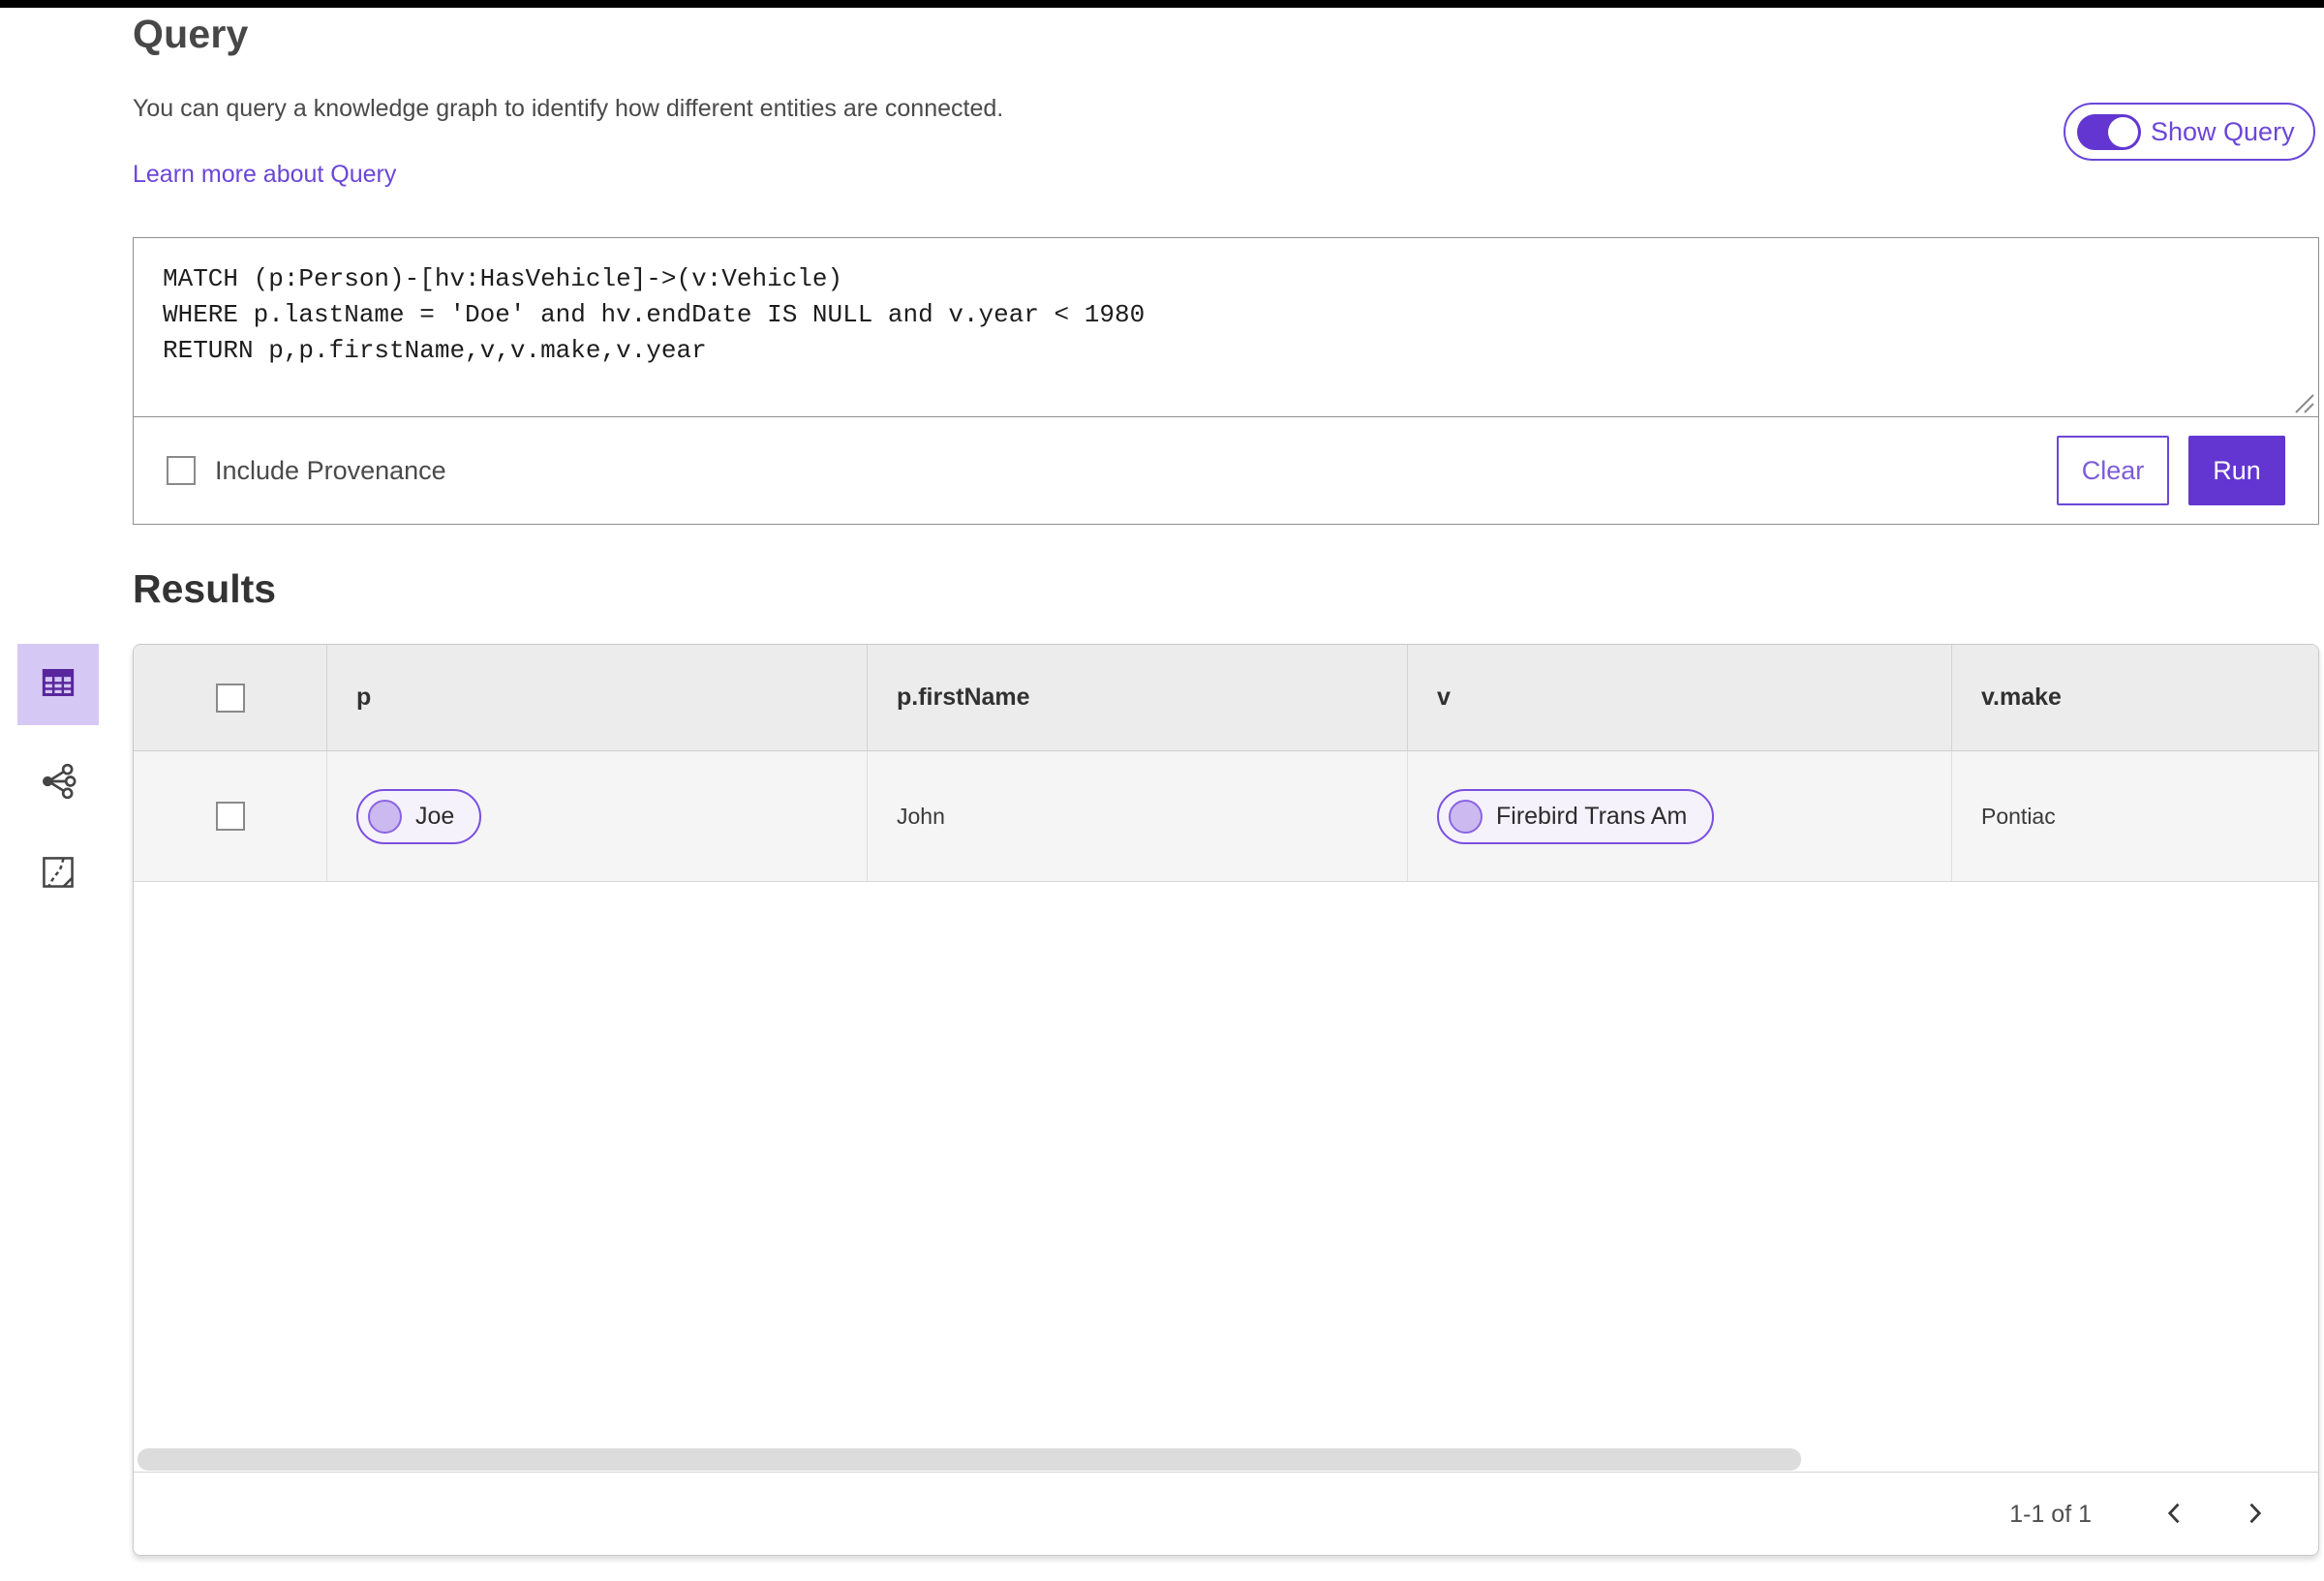  Describe the element at coordinates (435, 816) in the screenshot. I see `entity-pill-label: Joe` at that location.